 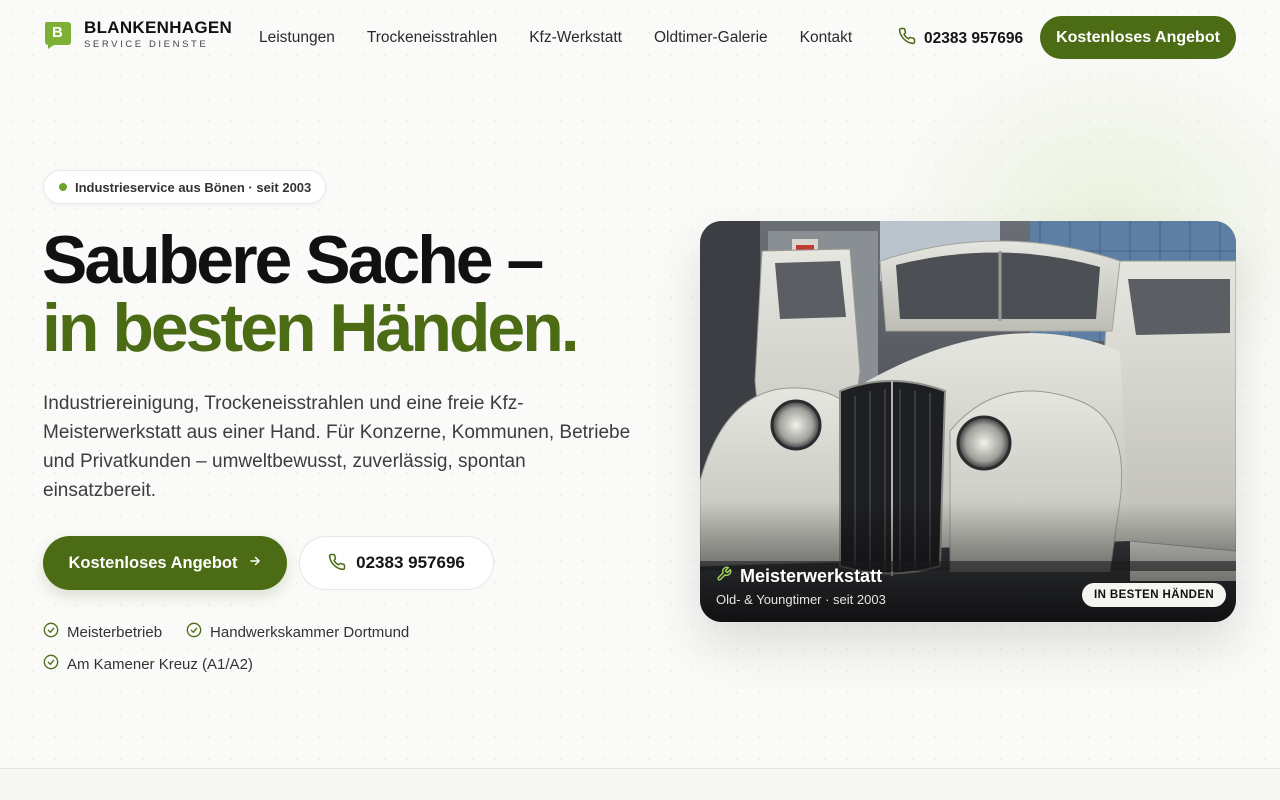 I want to click on header-phone-link: 02383 957696, so click(x=960, y=38).